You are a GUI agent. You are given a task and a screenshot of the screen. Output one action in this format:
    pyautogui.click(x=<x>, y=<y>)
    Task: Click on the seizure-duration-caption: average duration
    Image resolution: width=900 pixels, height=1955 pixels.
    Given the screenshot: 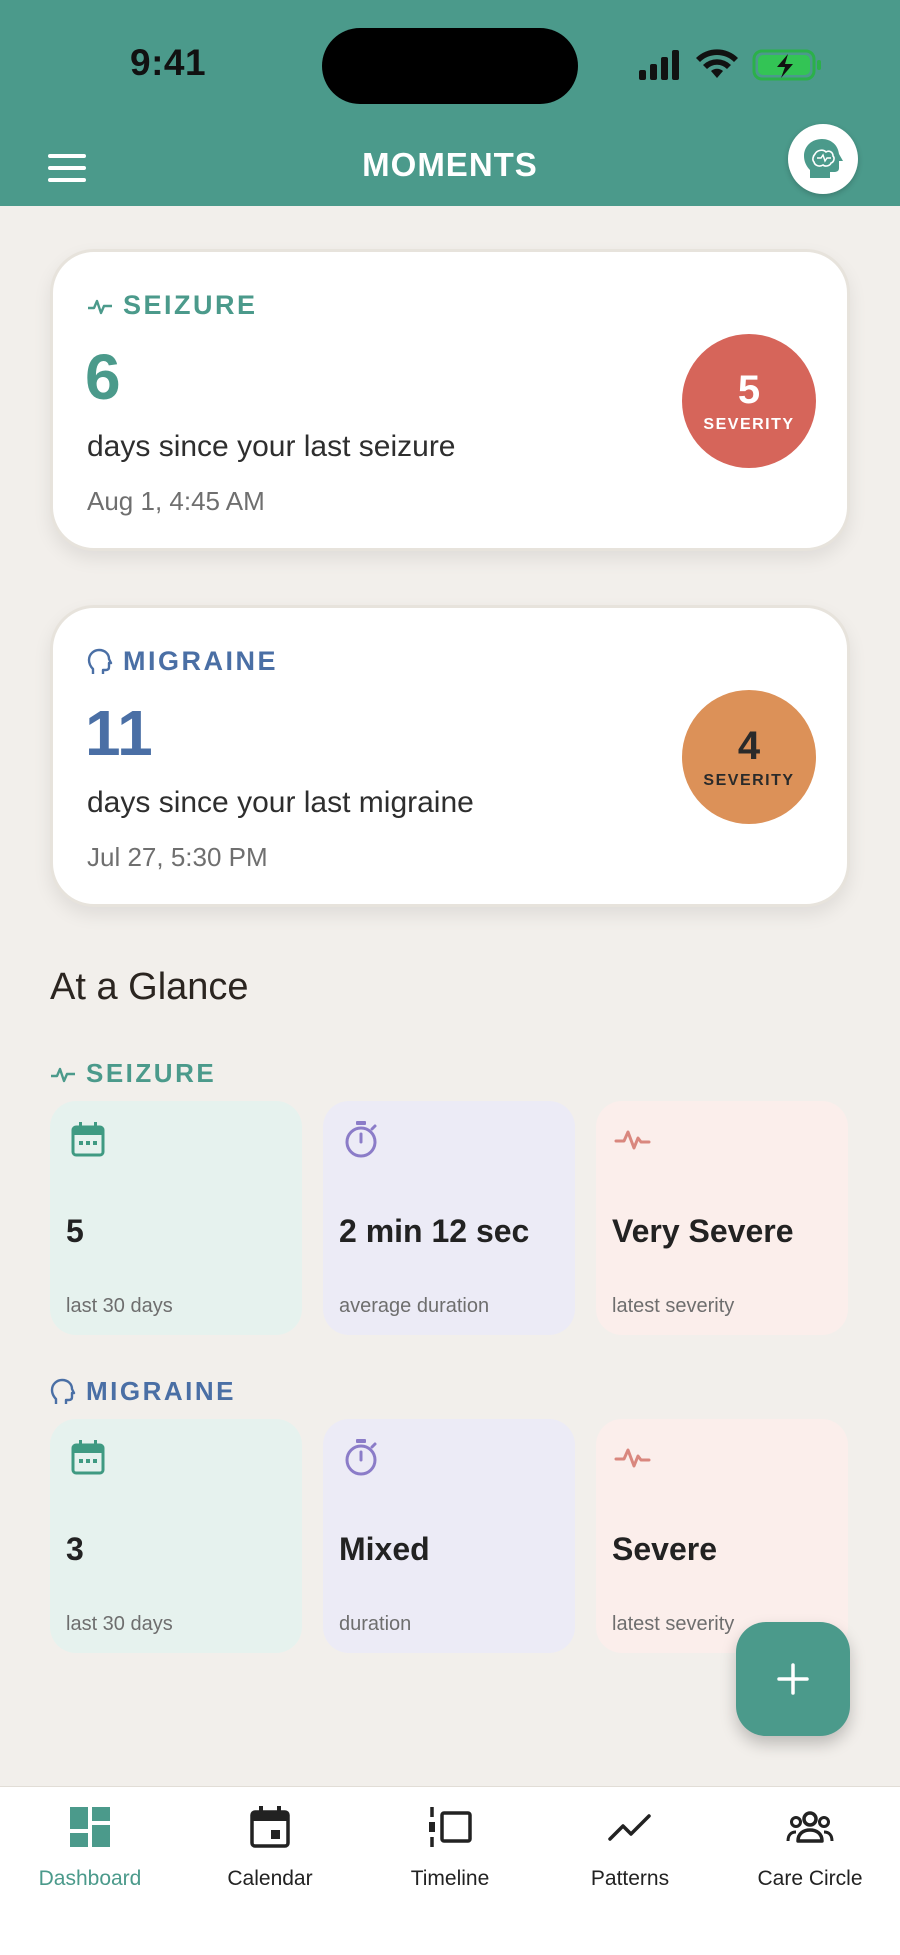 What is the action you would take?
    pyautogui.click(x=414, y=1306)
    